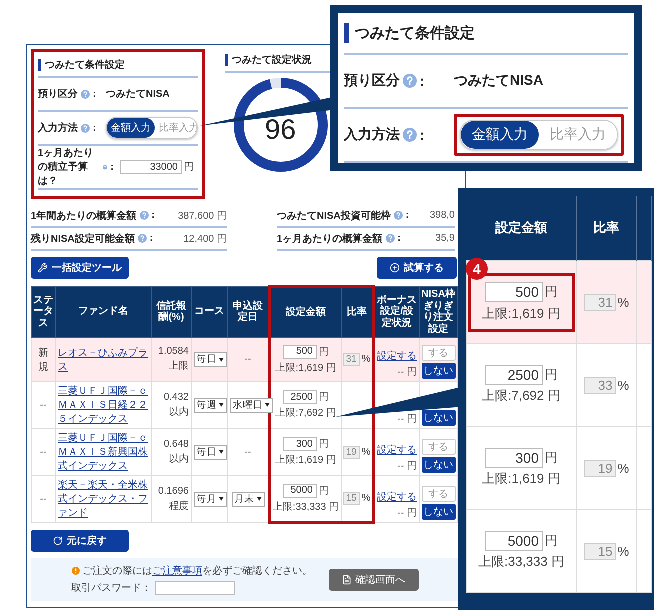  Describe the element at coordinates (194, 588) in the screenshot. I see `password-input` at that location.